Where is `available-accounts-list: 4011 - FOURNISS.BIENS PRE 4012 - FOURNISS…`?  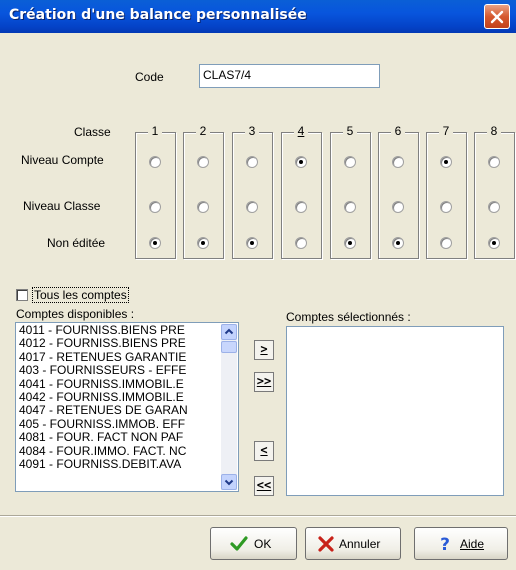
available-accounts-list: 4011 - FOURNISS.BIENS PRE 4012 - FOURNISS… is located at coordinates (127, 407).